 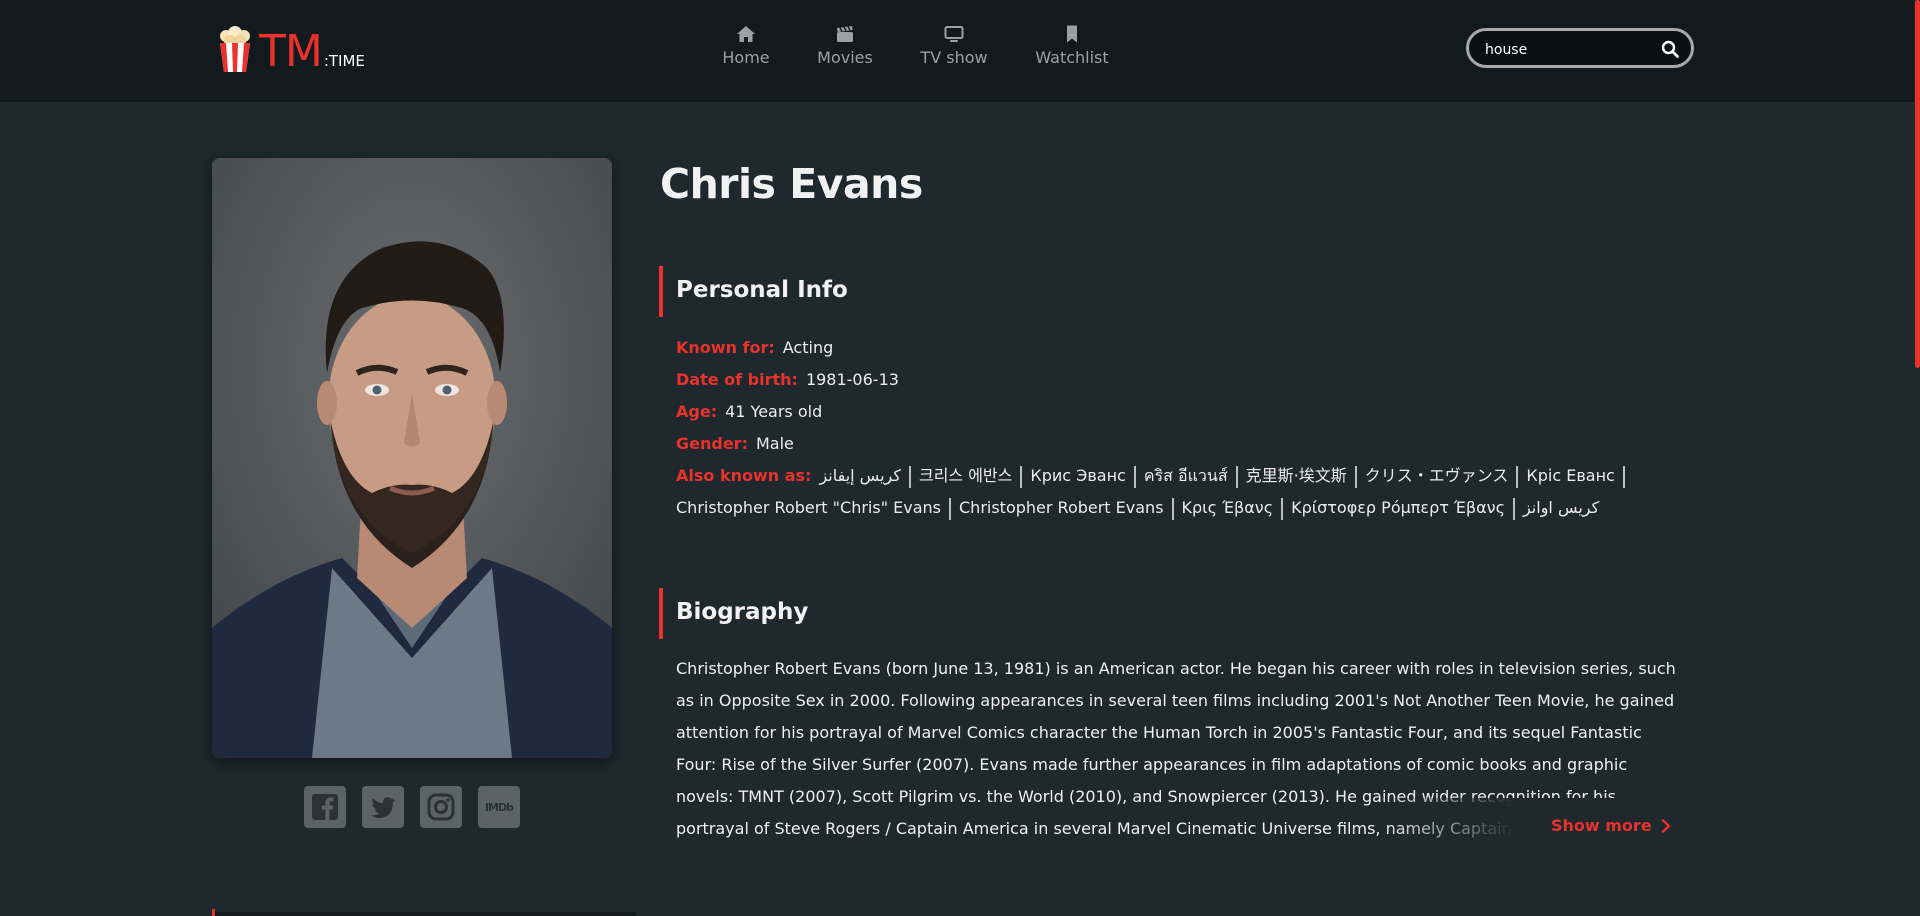 I want to click on aka-name: クリス・エヴァンス, so click(x=1436, y=475).